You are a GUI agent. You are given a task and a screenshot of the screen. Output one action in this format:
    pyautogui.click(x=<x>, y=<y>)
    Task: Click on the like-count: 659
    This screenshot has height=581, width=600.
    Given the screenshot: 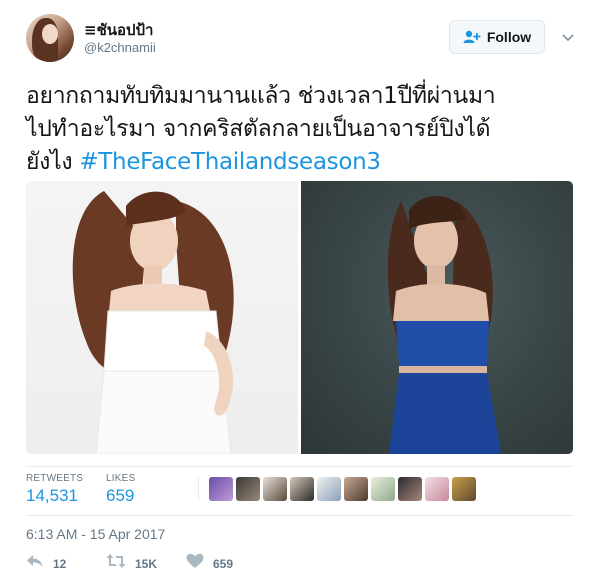 What is the action you would take?
    pyautogui.click(x=223, y=563)
    